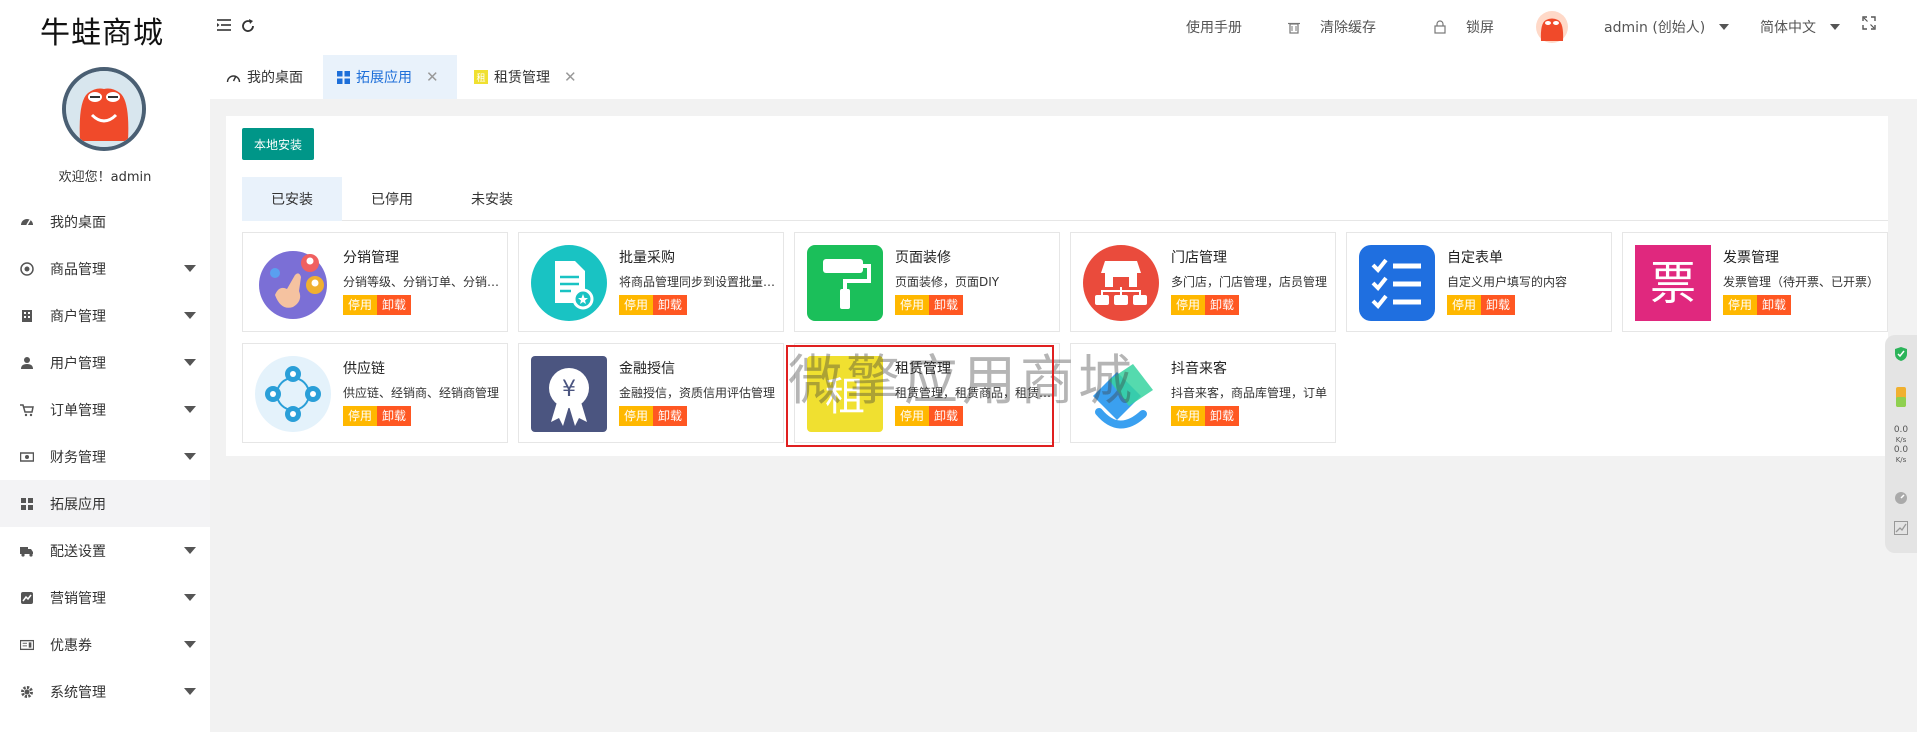 This screenshot has height=732, width=1917. Describe the element at coordinates (1249, 393) in the screenshot. I see `app-description: 抖音来客，商品库管理，订单` at that location.